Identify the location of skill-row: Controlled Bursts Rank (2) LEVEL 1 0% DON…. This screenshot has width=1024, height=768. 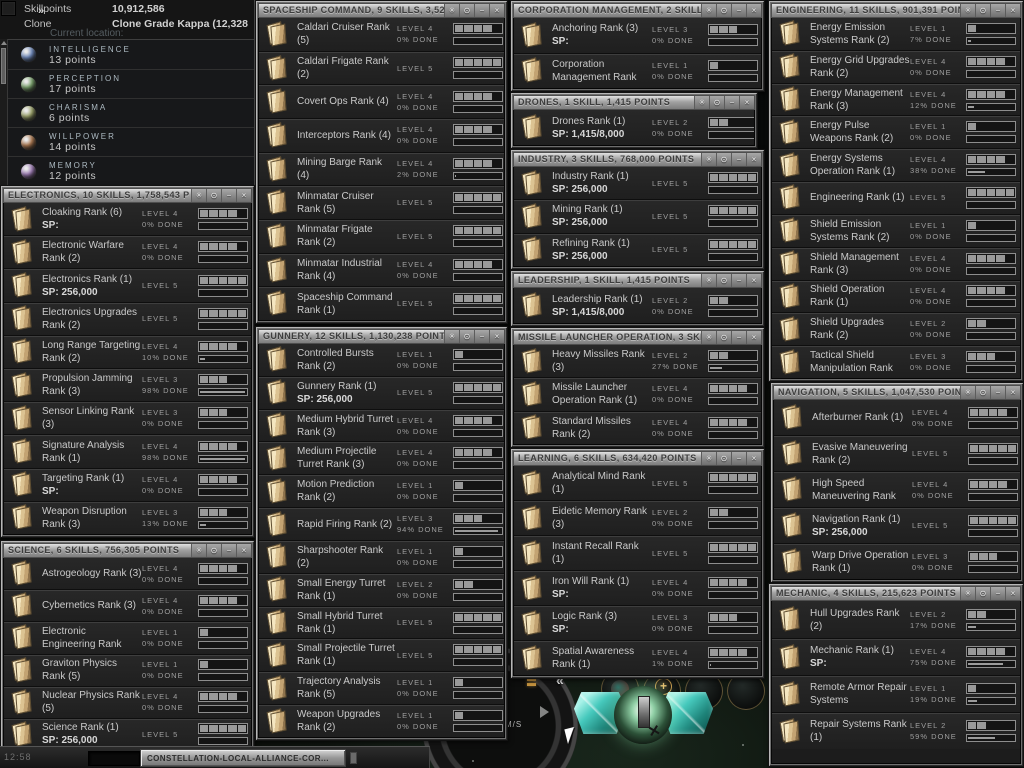
(381, 360).